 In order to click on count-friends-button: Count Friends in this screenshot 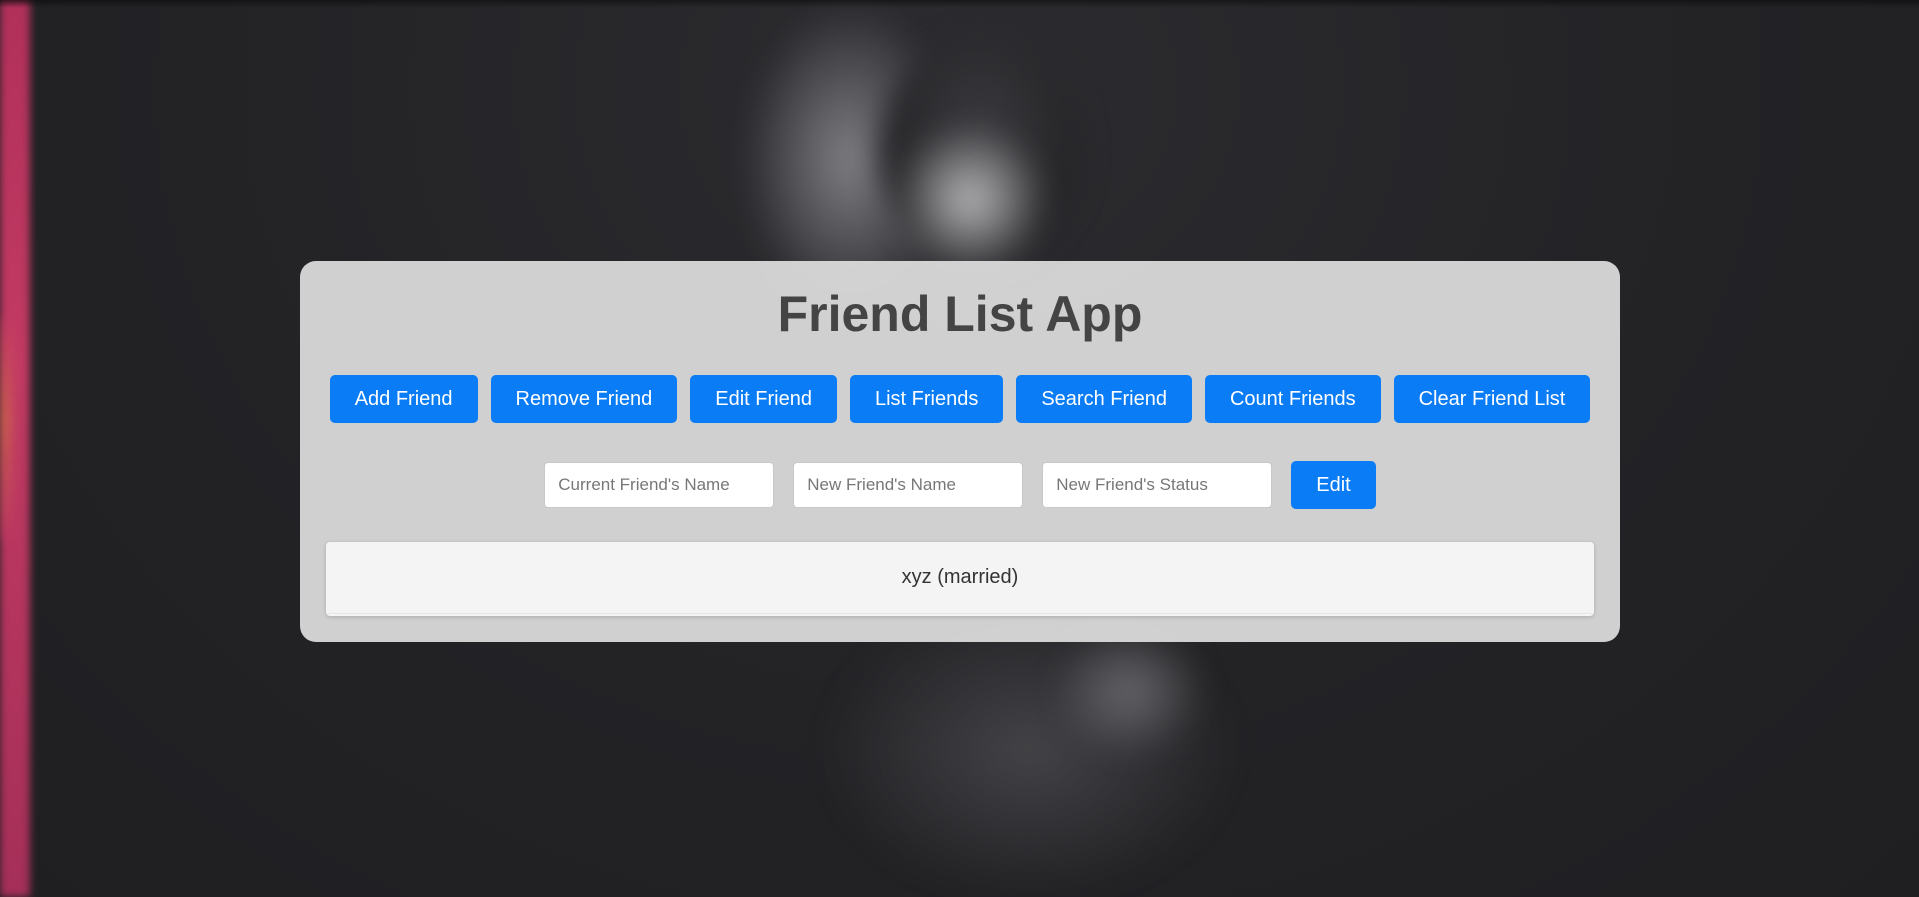, I will do `click(1292, 399)`.